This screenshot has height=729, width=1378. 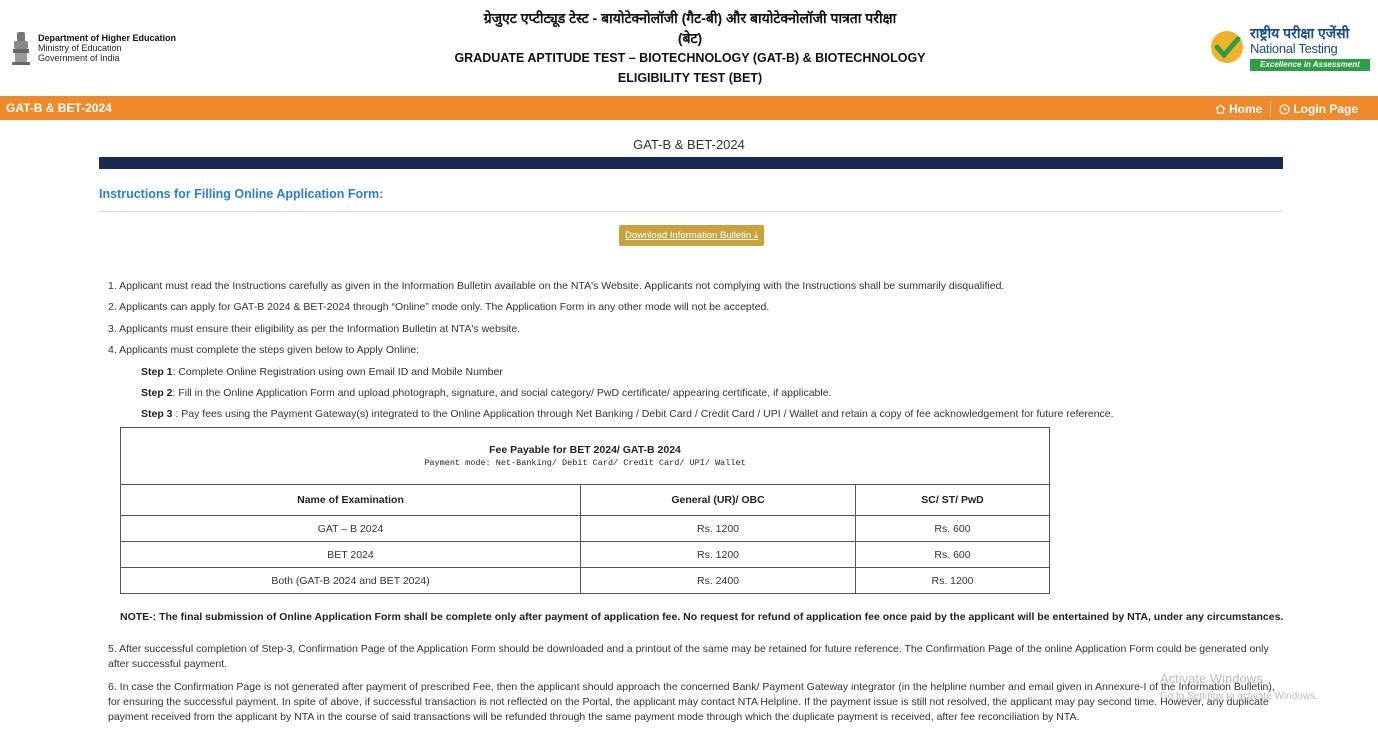 What do you see at coordinates (157, 414) in the screenshot?
I see `step-3-label: Step 3` at bounding box center [157, 414].